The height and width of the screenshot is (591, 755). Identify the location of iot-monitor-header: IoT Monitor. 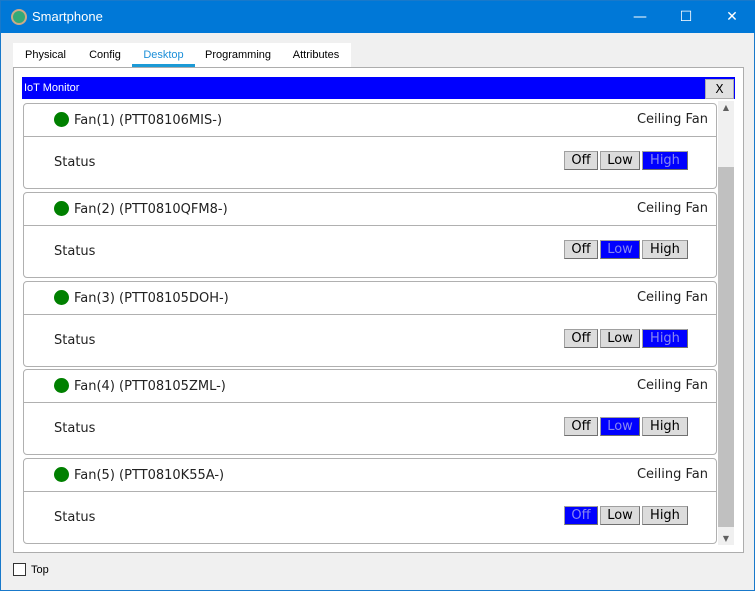
(378, 88).